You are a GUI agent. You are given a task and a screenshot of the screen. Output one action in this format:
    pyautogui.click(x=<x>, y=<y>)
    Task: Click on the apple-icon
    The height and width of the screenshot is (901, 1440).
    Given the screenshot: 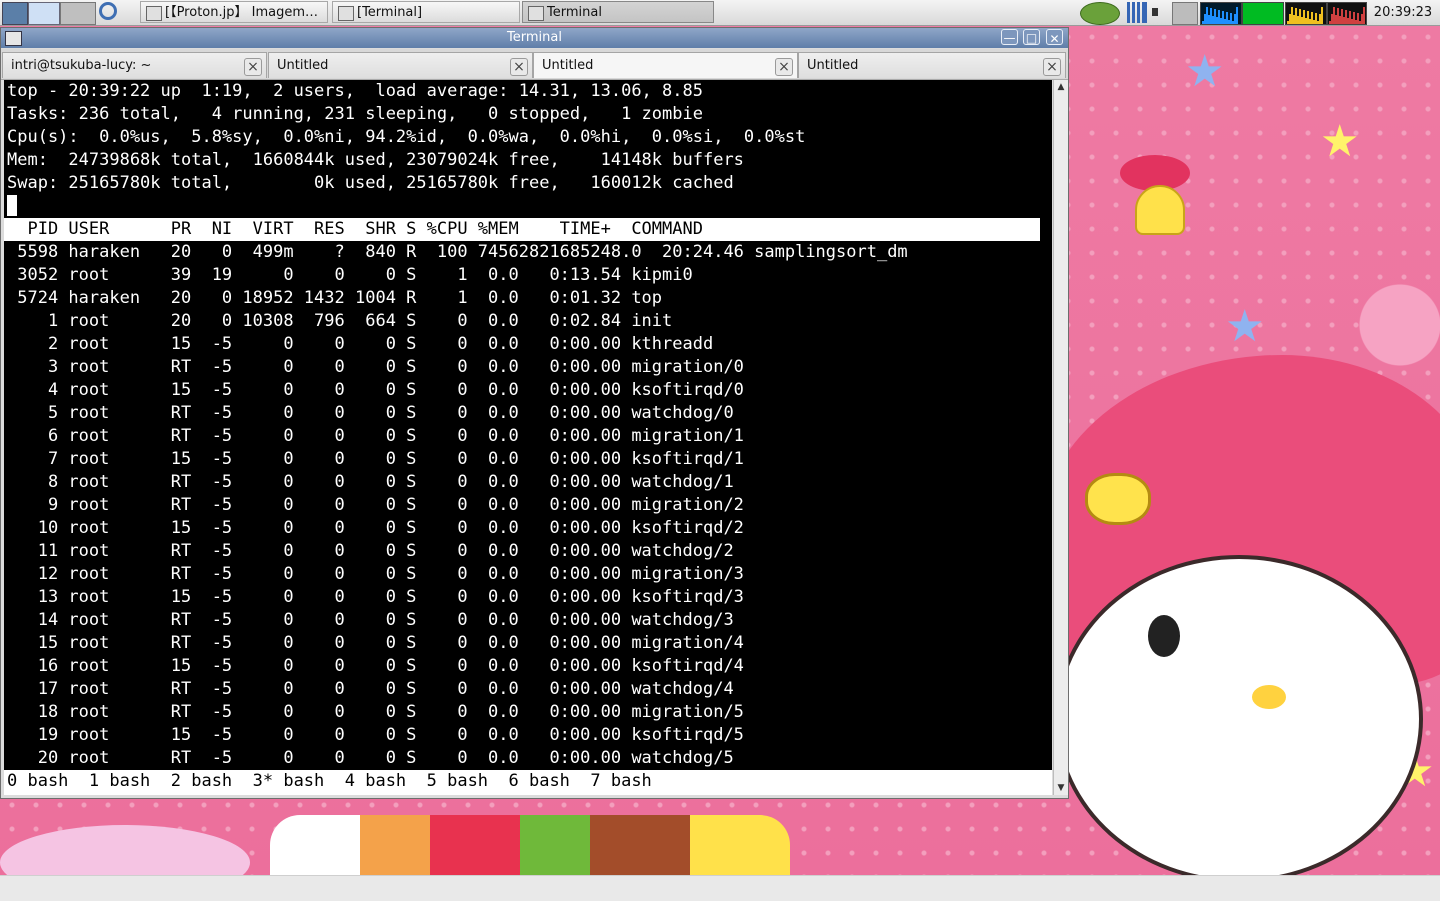 What is the action you would take?
    pyautogui.click(x=1100, y=13)
    